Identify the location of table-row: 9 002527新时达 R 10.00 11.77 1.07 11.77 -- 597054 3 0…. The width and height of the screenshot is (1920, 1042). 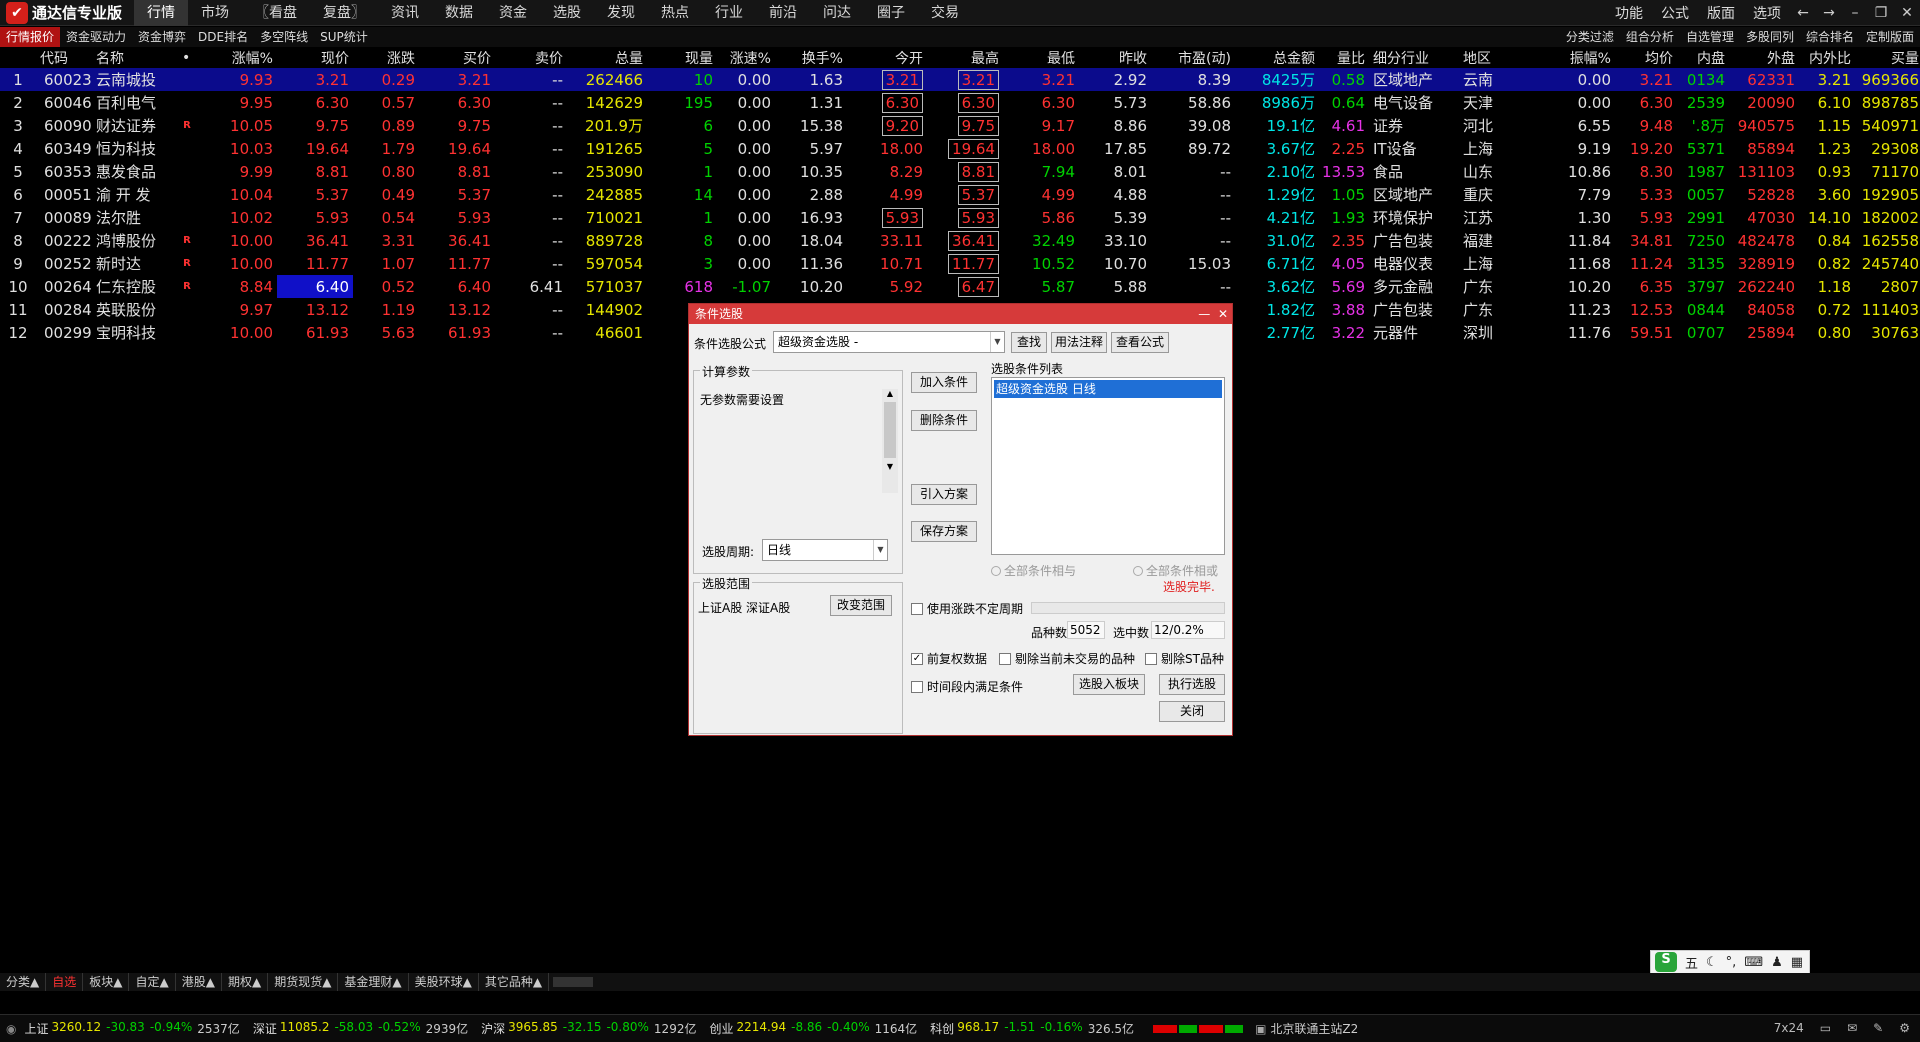
(960, 263).